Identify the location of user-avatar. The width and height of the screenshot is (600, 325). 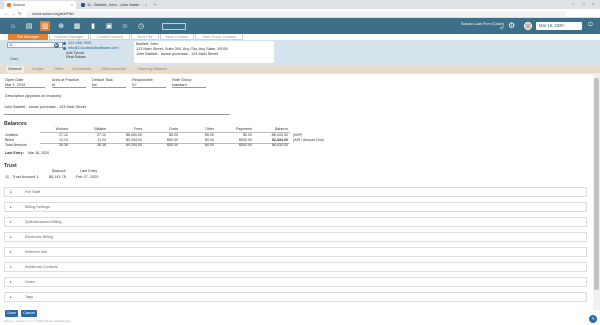
(528, 26).